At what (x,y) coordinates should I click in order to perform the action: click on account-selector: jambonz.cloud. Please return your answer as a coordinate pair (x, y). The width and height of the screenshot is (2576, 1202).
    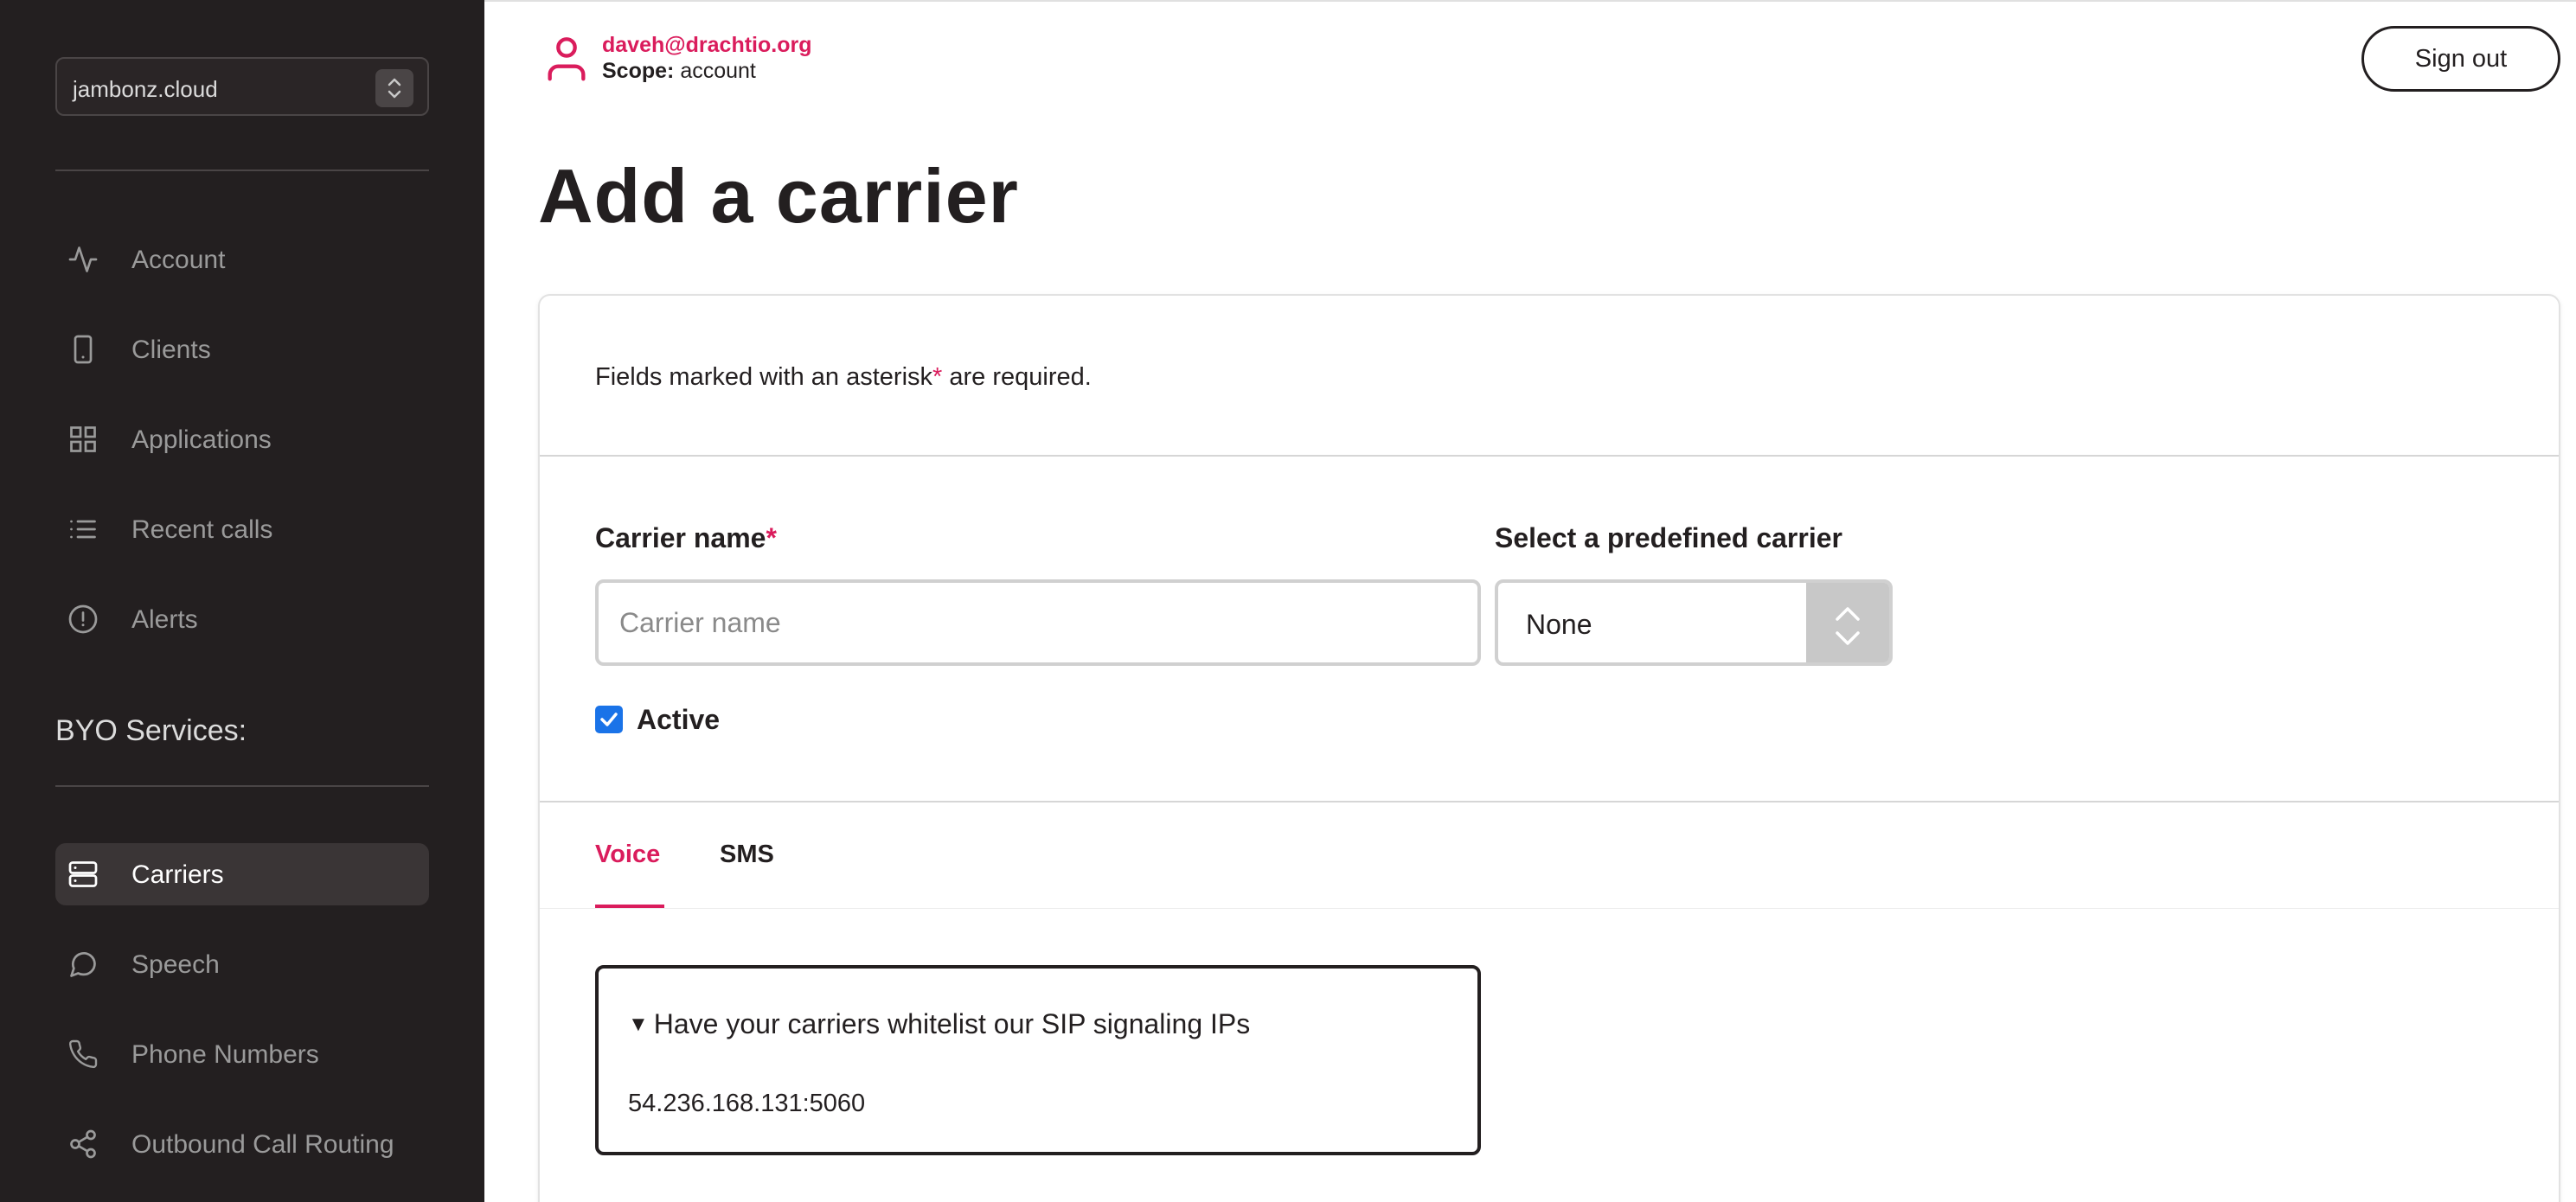
    Looking at the image, I should click on (242, 87).